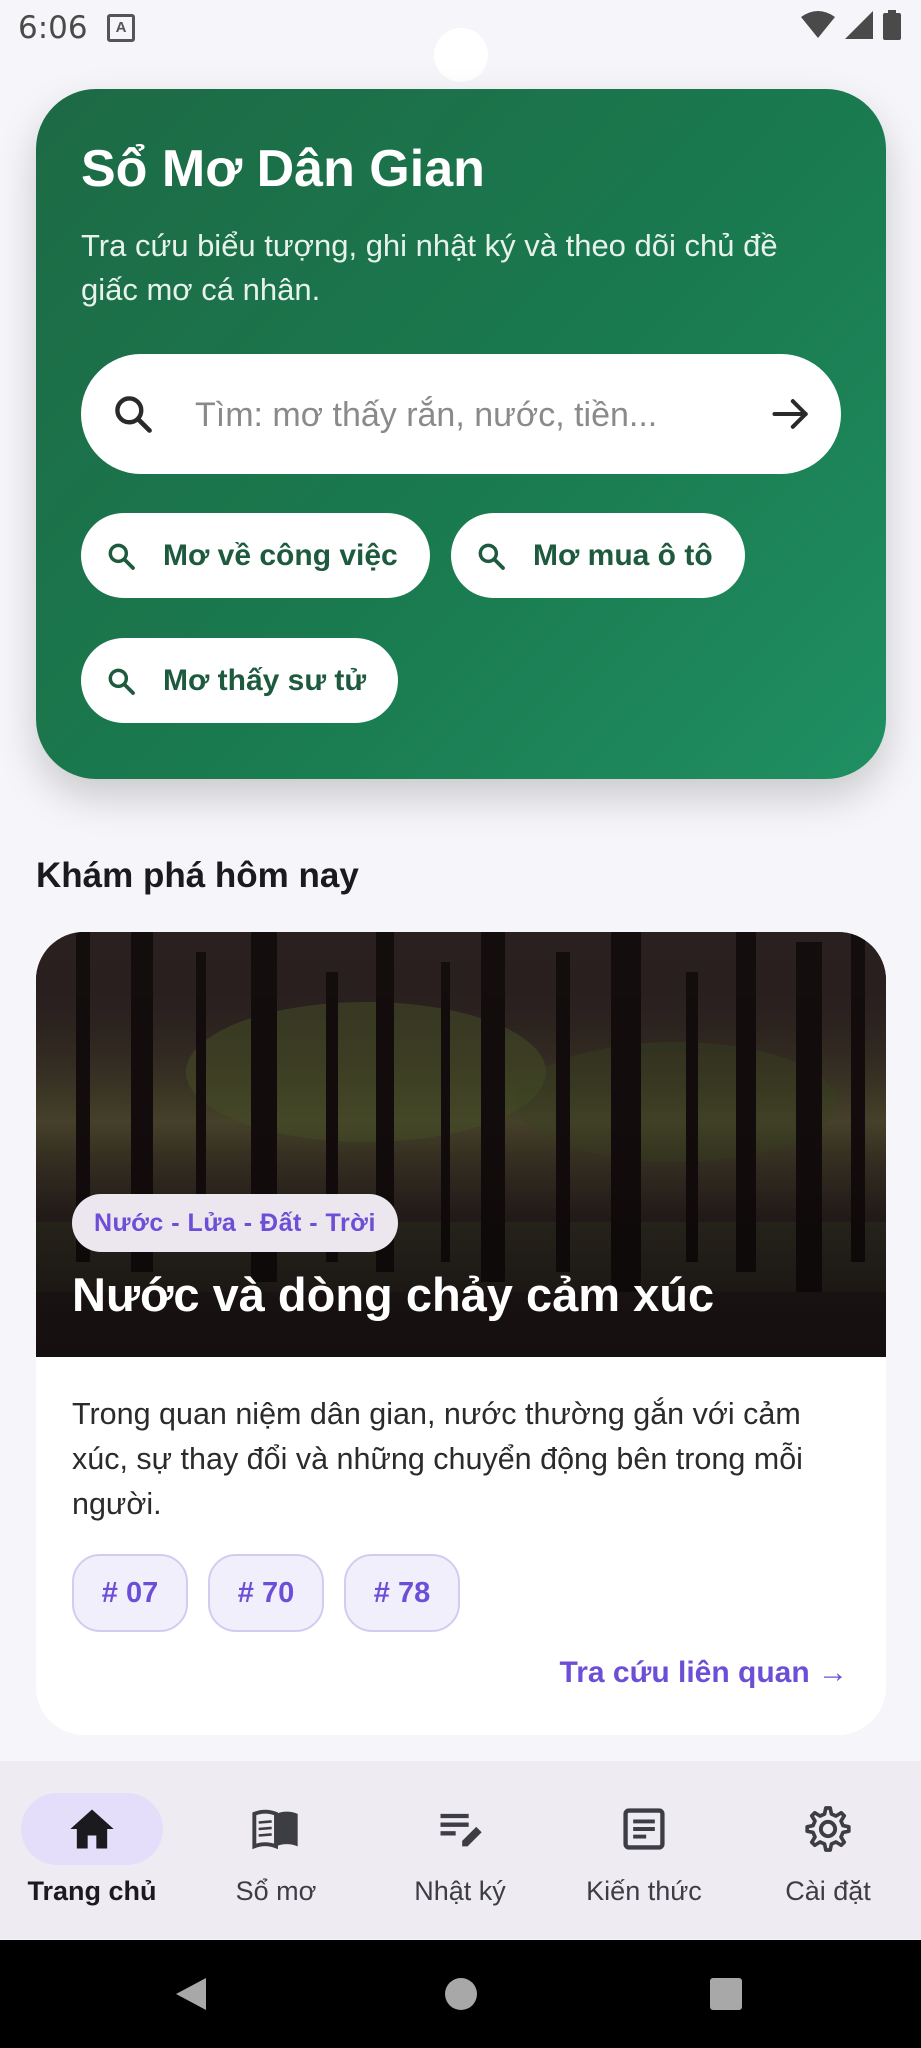 The image size is (921, 2048). What do you see at coordinates (276, 1891) in the screenshot?
I see `nav-label: Sổ mơ` at bounding box center [276, 1891].